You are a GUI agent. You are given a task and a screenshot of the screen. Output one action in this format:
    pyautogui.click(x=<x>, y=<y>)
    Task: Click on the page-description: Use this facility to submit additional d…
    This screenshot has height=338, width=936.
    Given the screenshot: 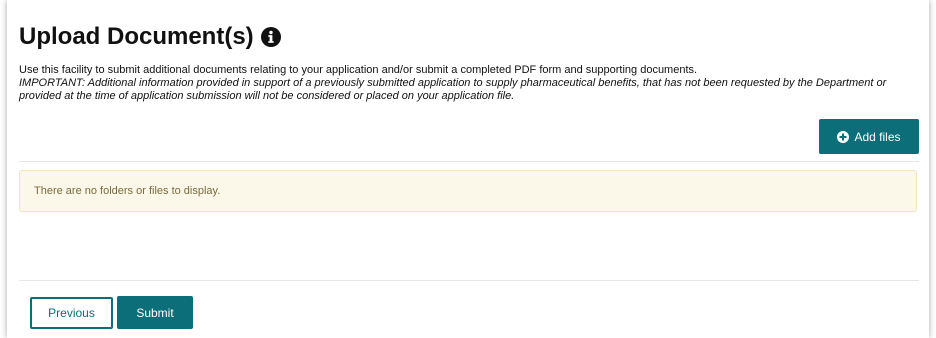 What is the action you would take?
    pyautogui.click(x=471, y=83)
    